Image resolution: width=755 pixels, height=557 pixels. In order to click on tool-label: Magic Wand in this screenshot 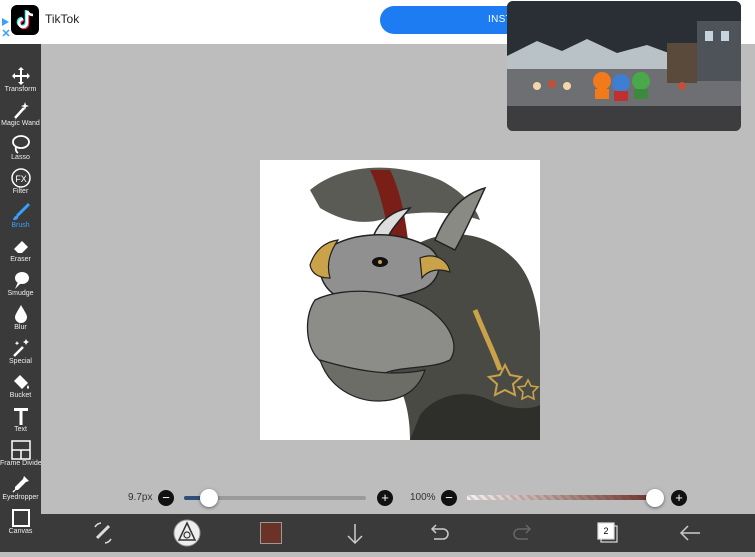, I will do `click(20, 123)`.